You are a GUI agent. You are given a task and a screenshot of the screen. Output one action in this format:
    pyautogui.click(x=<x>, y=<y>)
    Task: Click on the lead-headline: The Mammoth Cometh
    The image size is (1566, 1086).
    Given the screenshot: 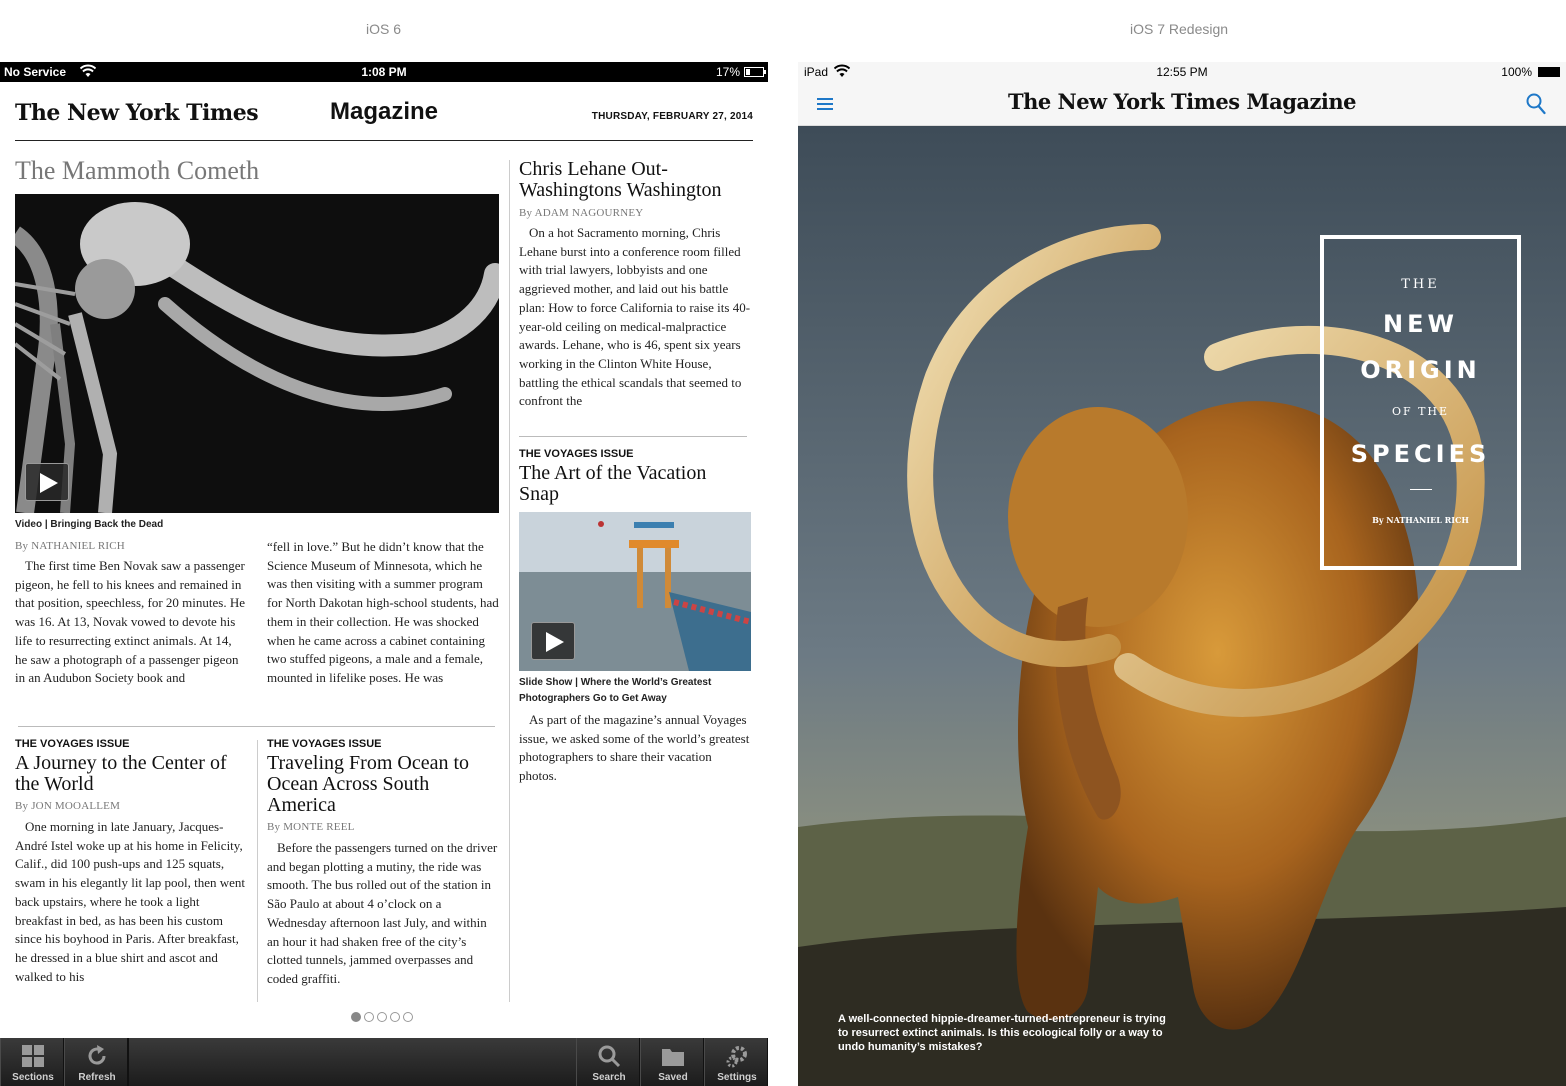 What is the action you would take?
    pyautogui.click(x=137, y=171)
    